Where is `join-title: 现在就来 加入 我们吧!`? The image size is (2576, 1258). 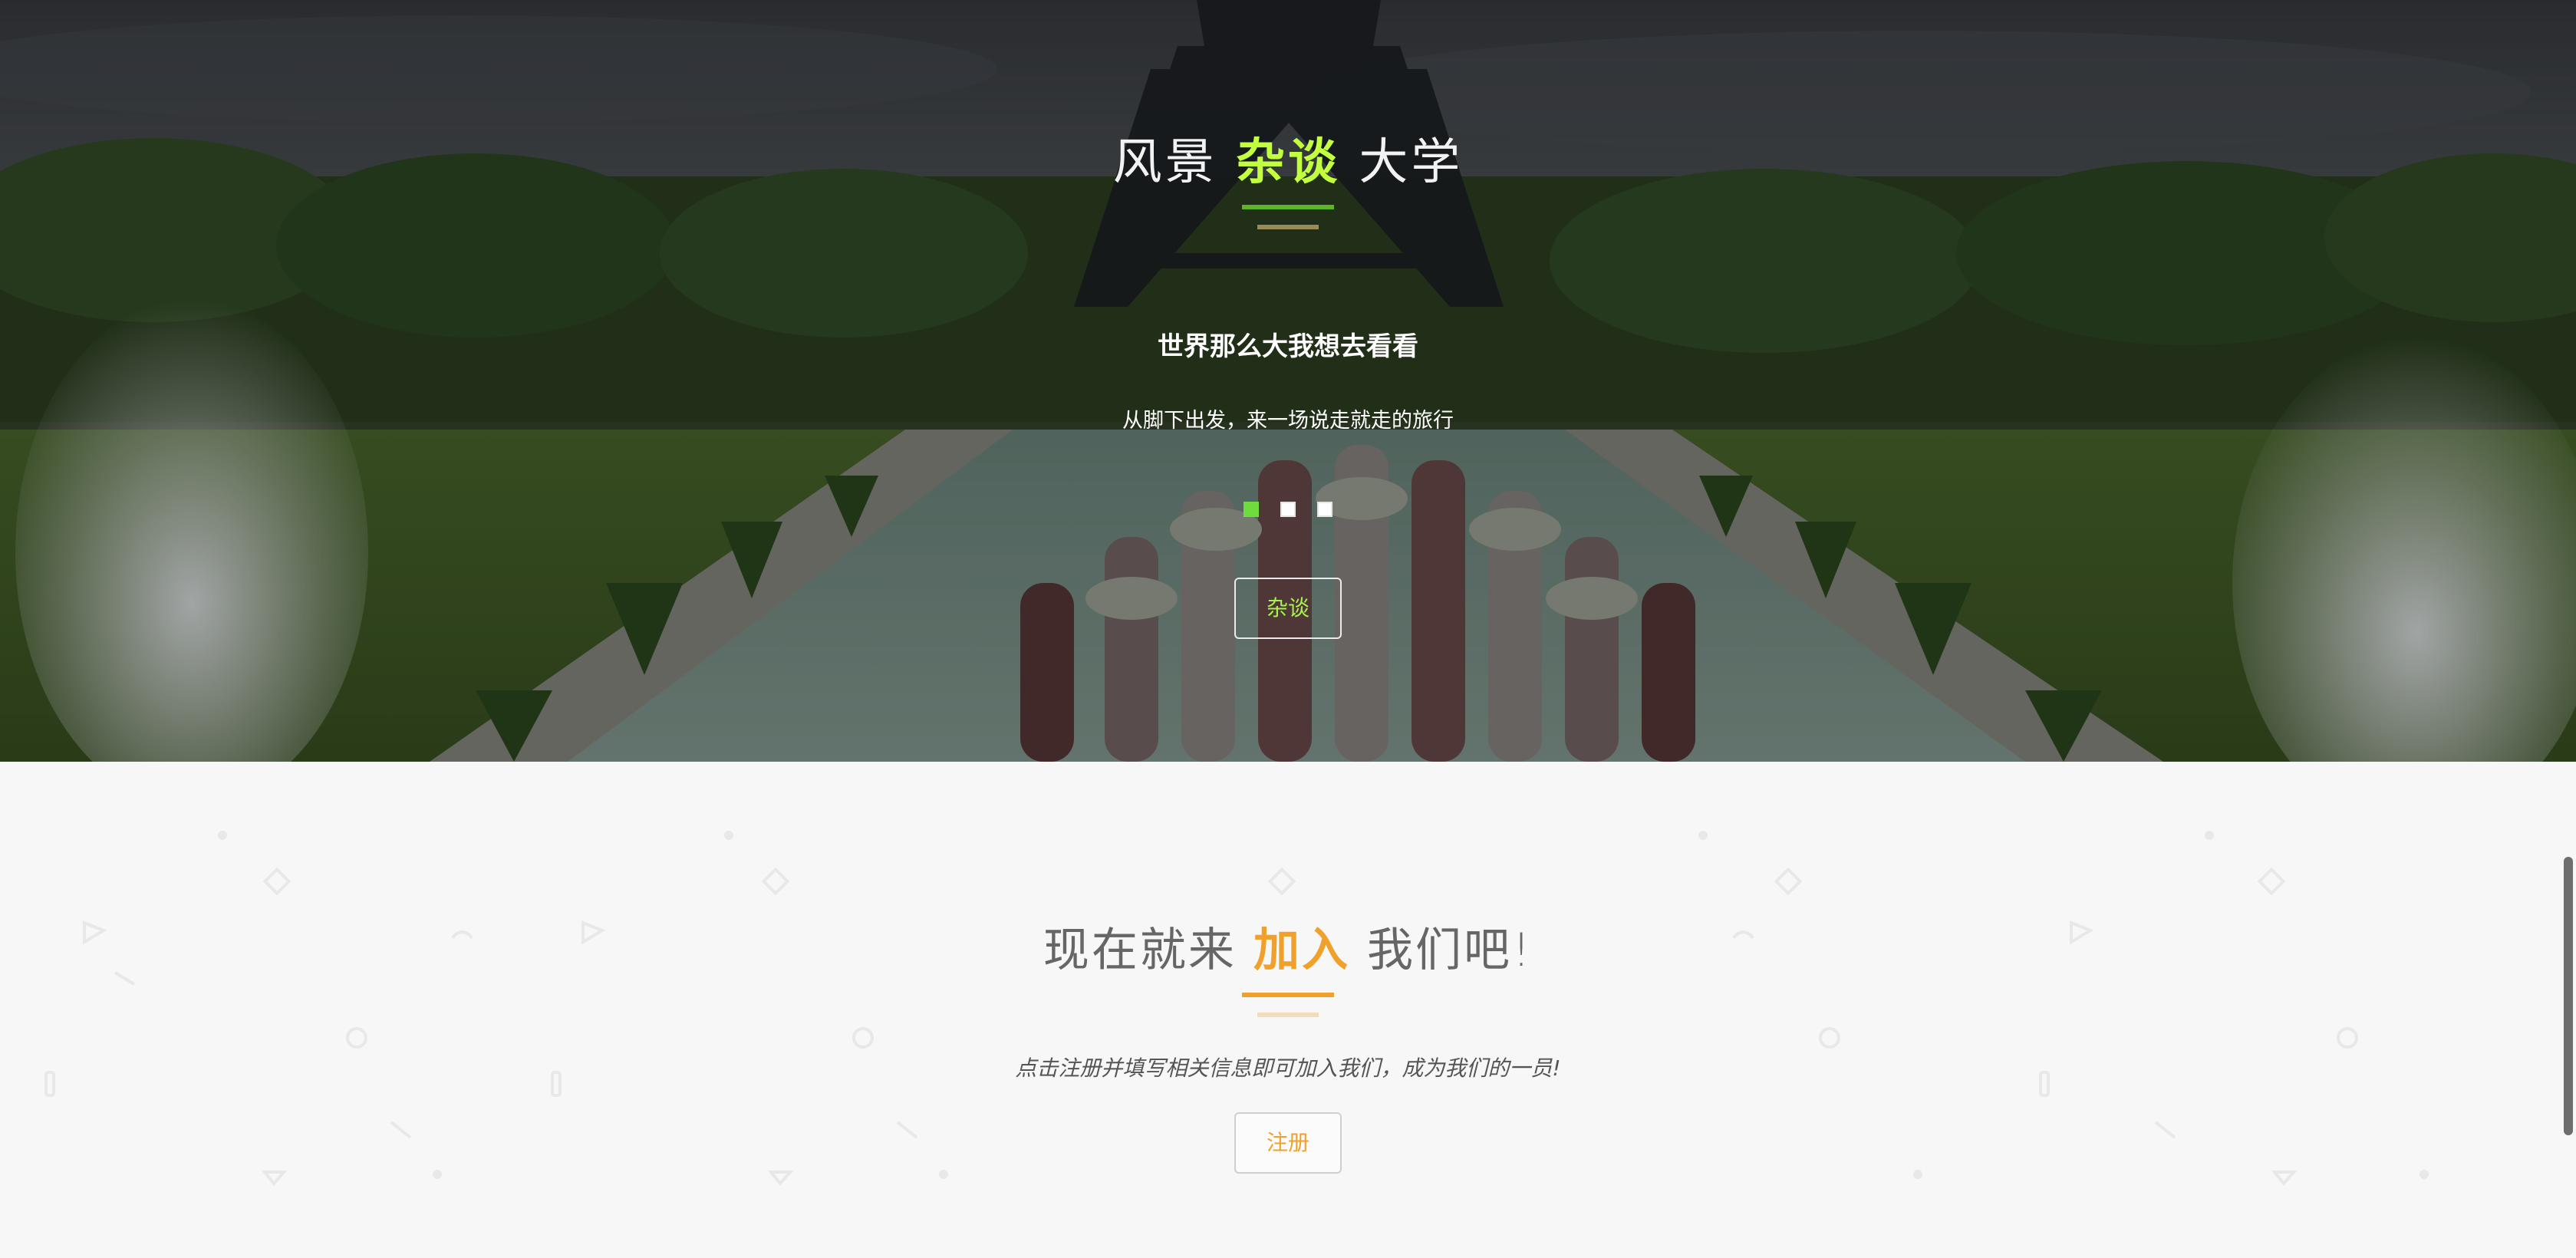
join-title: 现在就来 加入 我们吧! is located at coordinates (1288, 947).